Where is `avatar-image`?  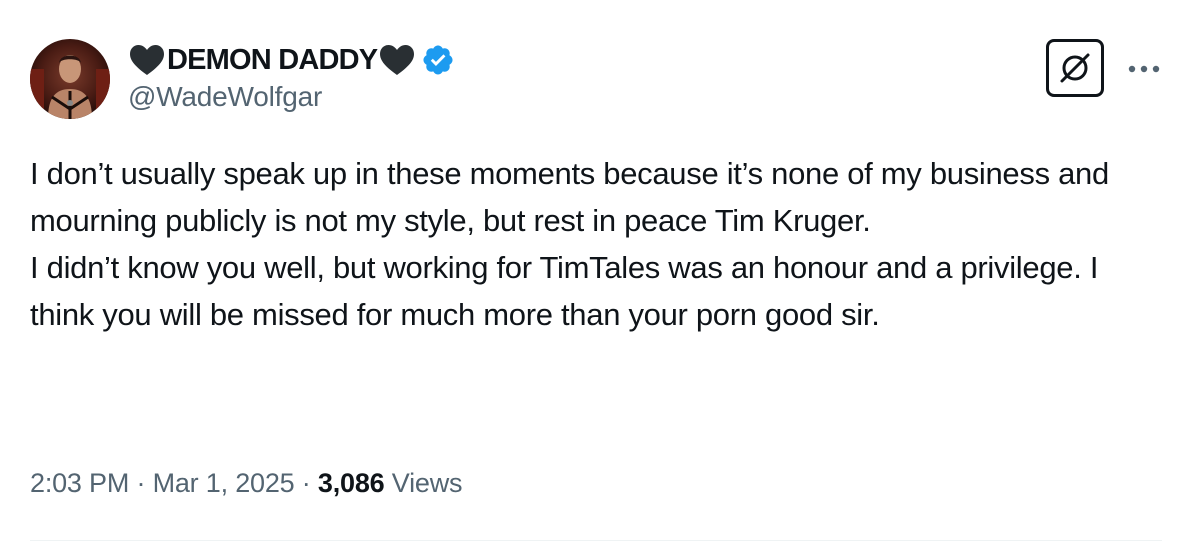
avatar-image is located at coordinates (70, 79).